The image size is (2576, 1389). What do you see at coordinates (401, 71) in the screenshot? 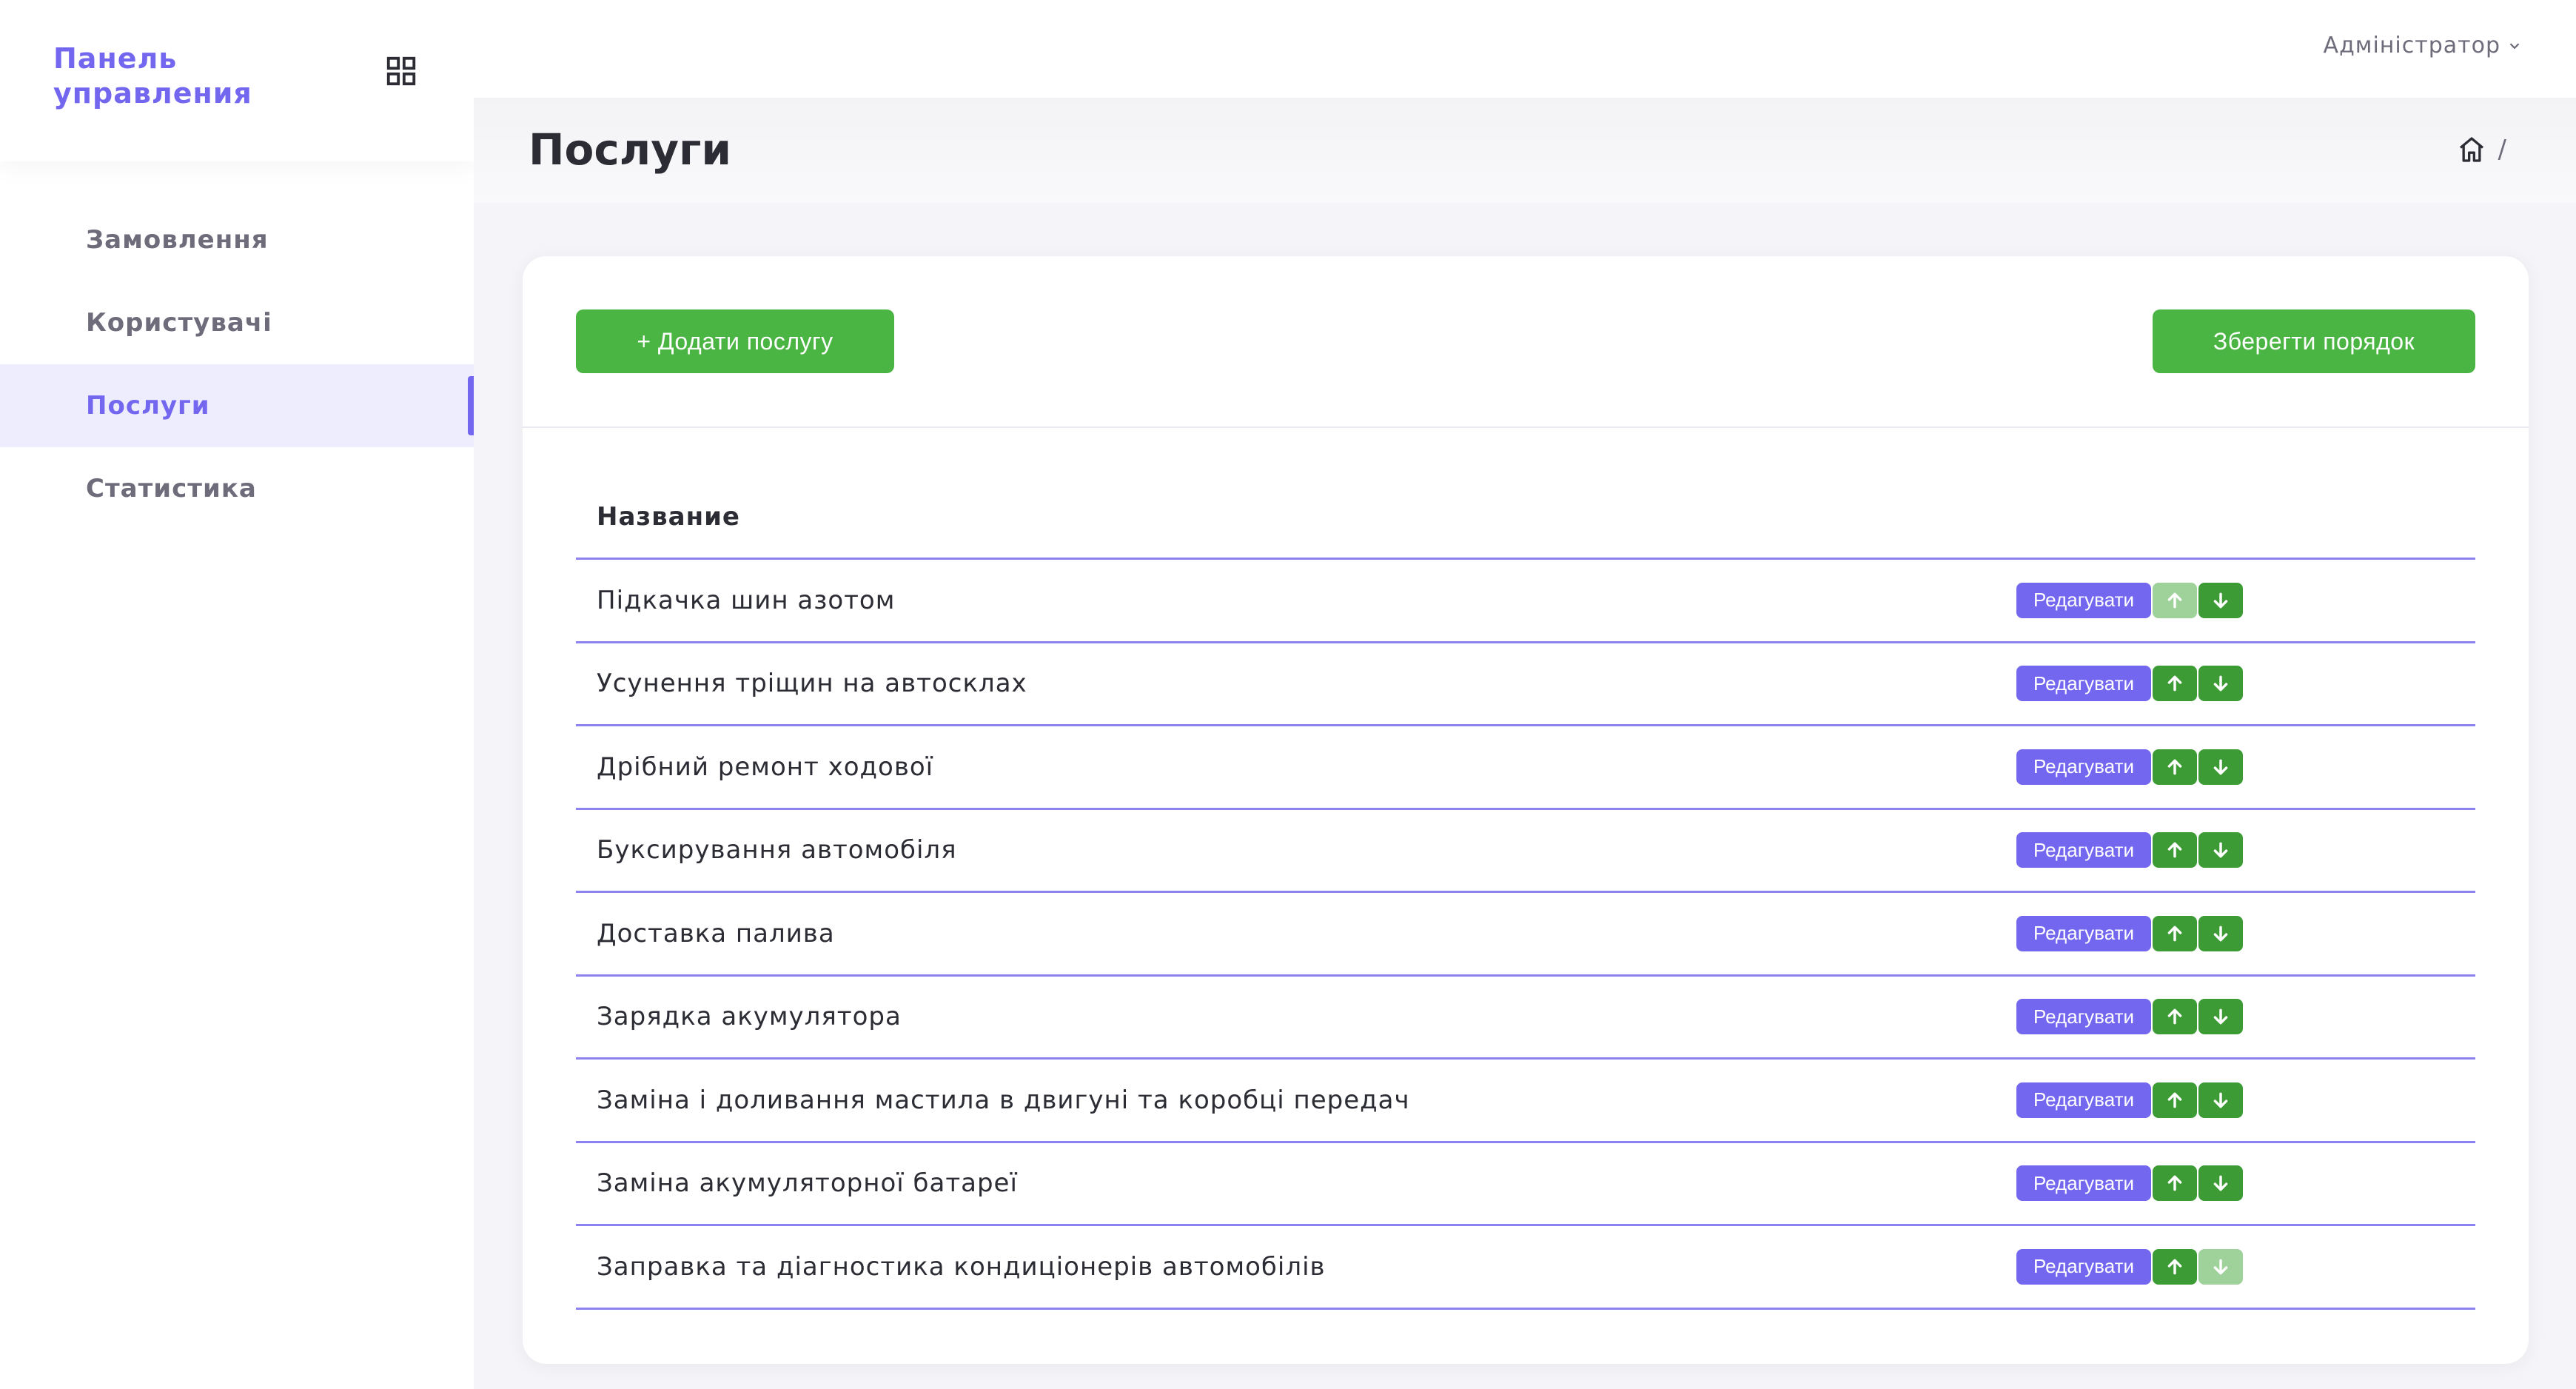
I see `grid-icon` at bounding box center [401, 71].